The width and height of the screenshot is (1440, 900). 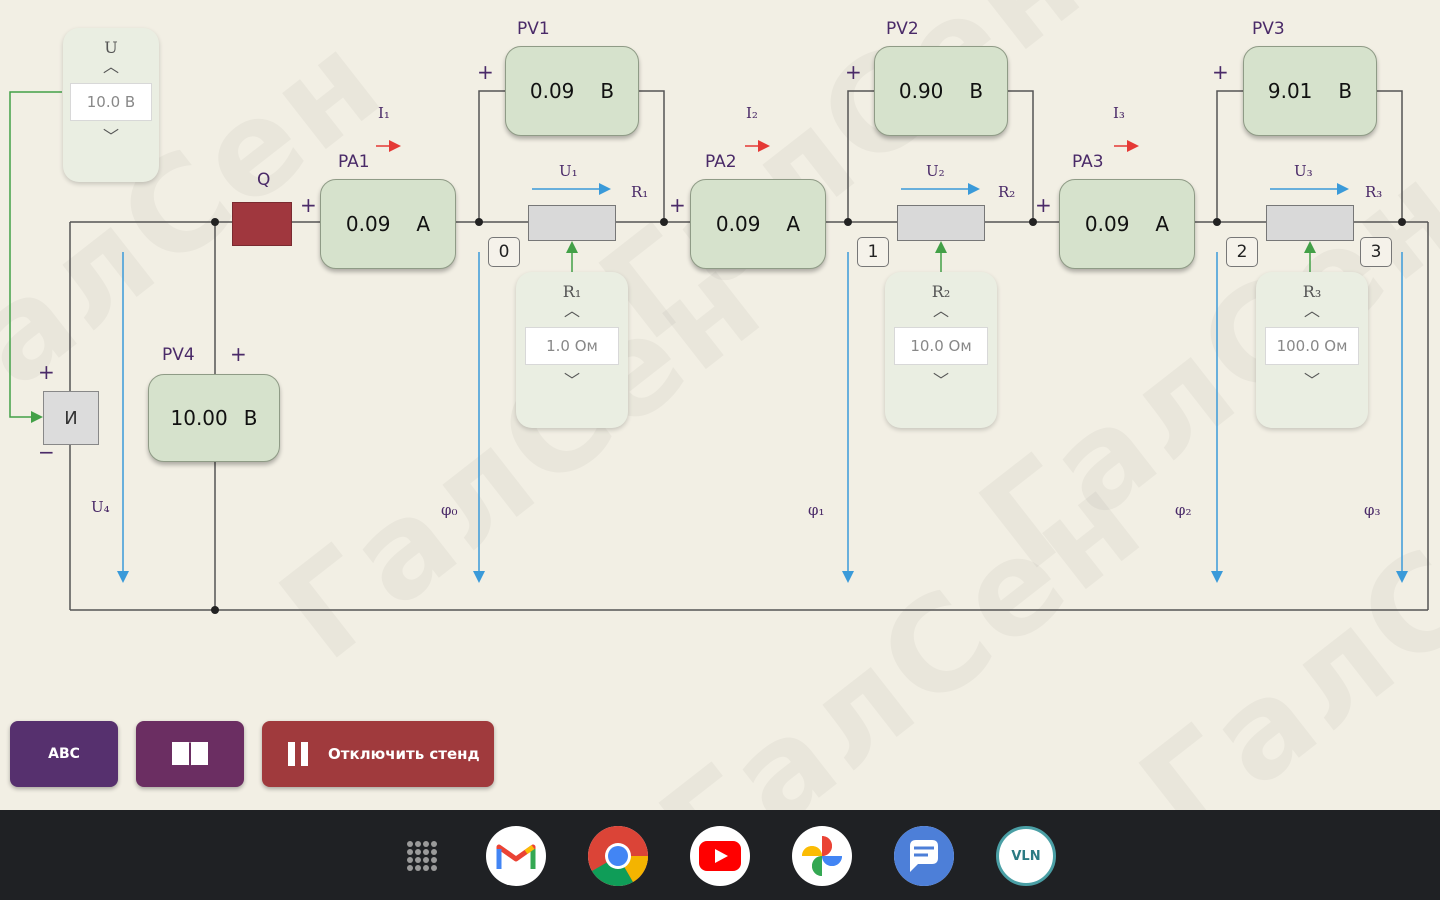 I want to click on vln-app: VLN, so click(x=1026, y=856).